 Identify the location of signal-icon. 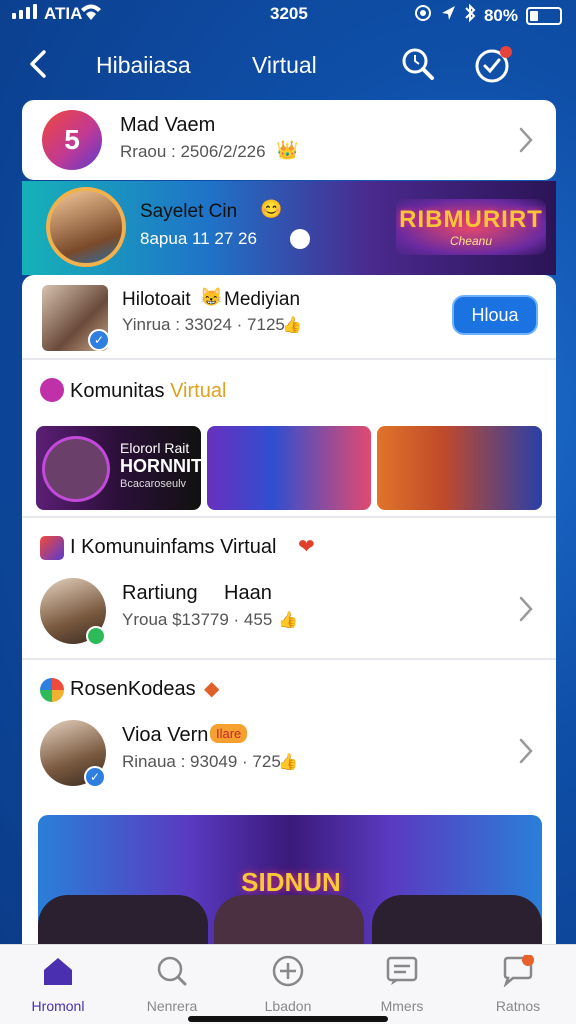
(24, 11).